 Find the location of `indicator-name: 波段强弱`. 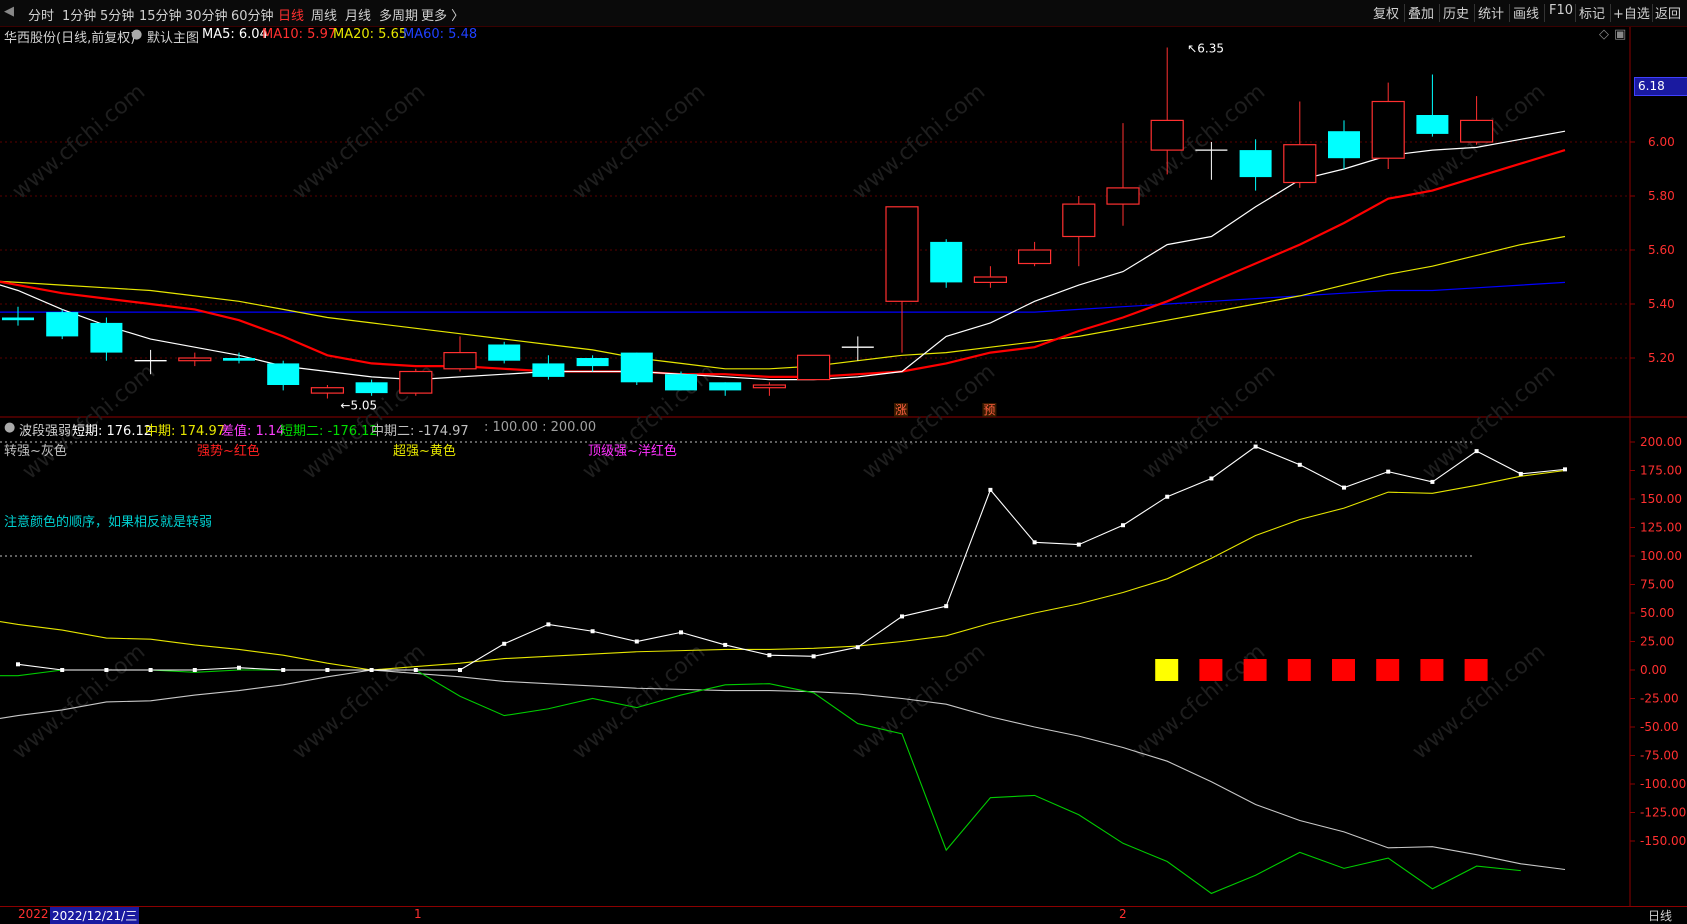

indicator-name: 波段强弱 is located at coordinates (45, 429).